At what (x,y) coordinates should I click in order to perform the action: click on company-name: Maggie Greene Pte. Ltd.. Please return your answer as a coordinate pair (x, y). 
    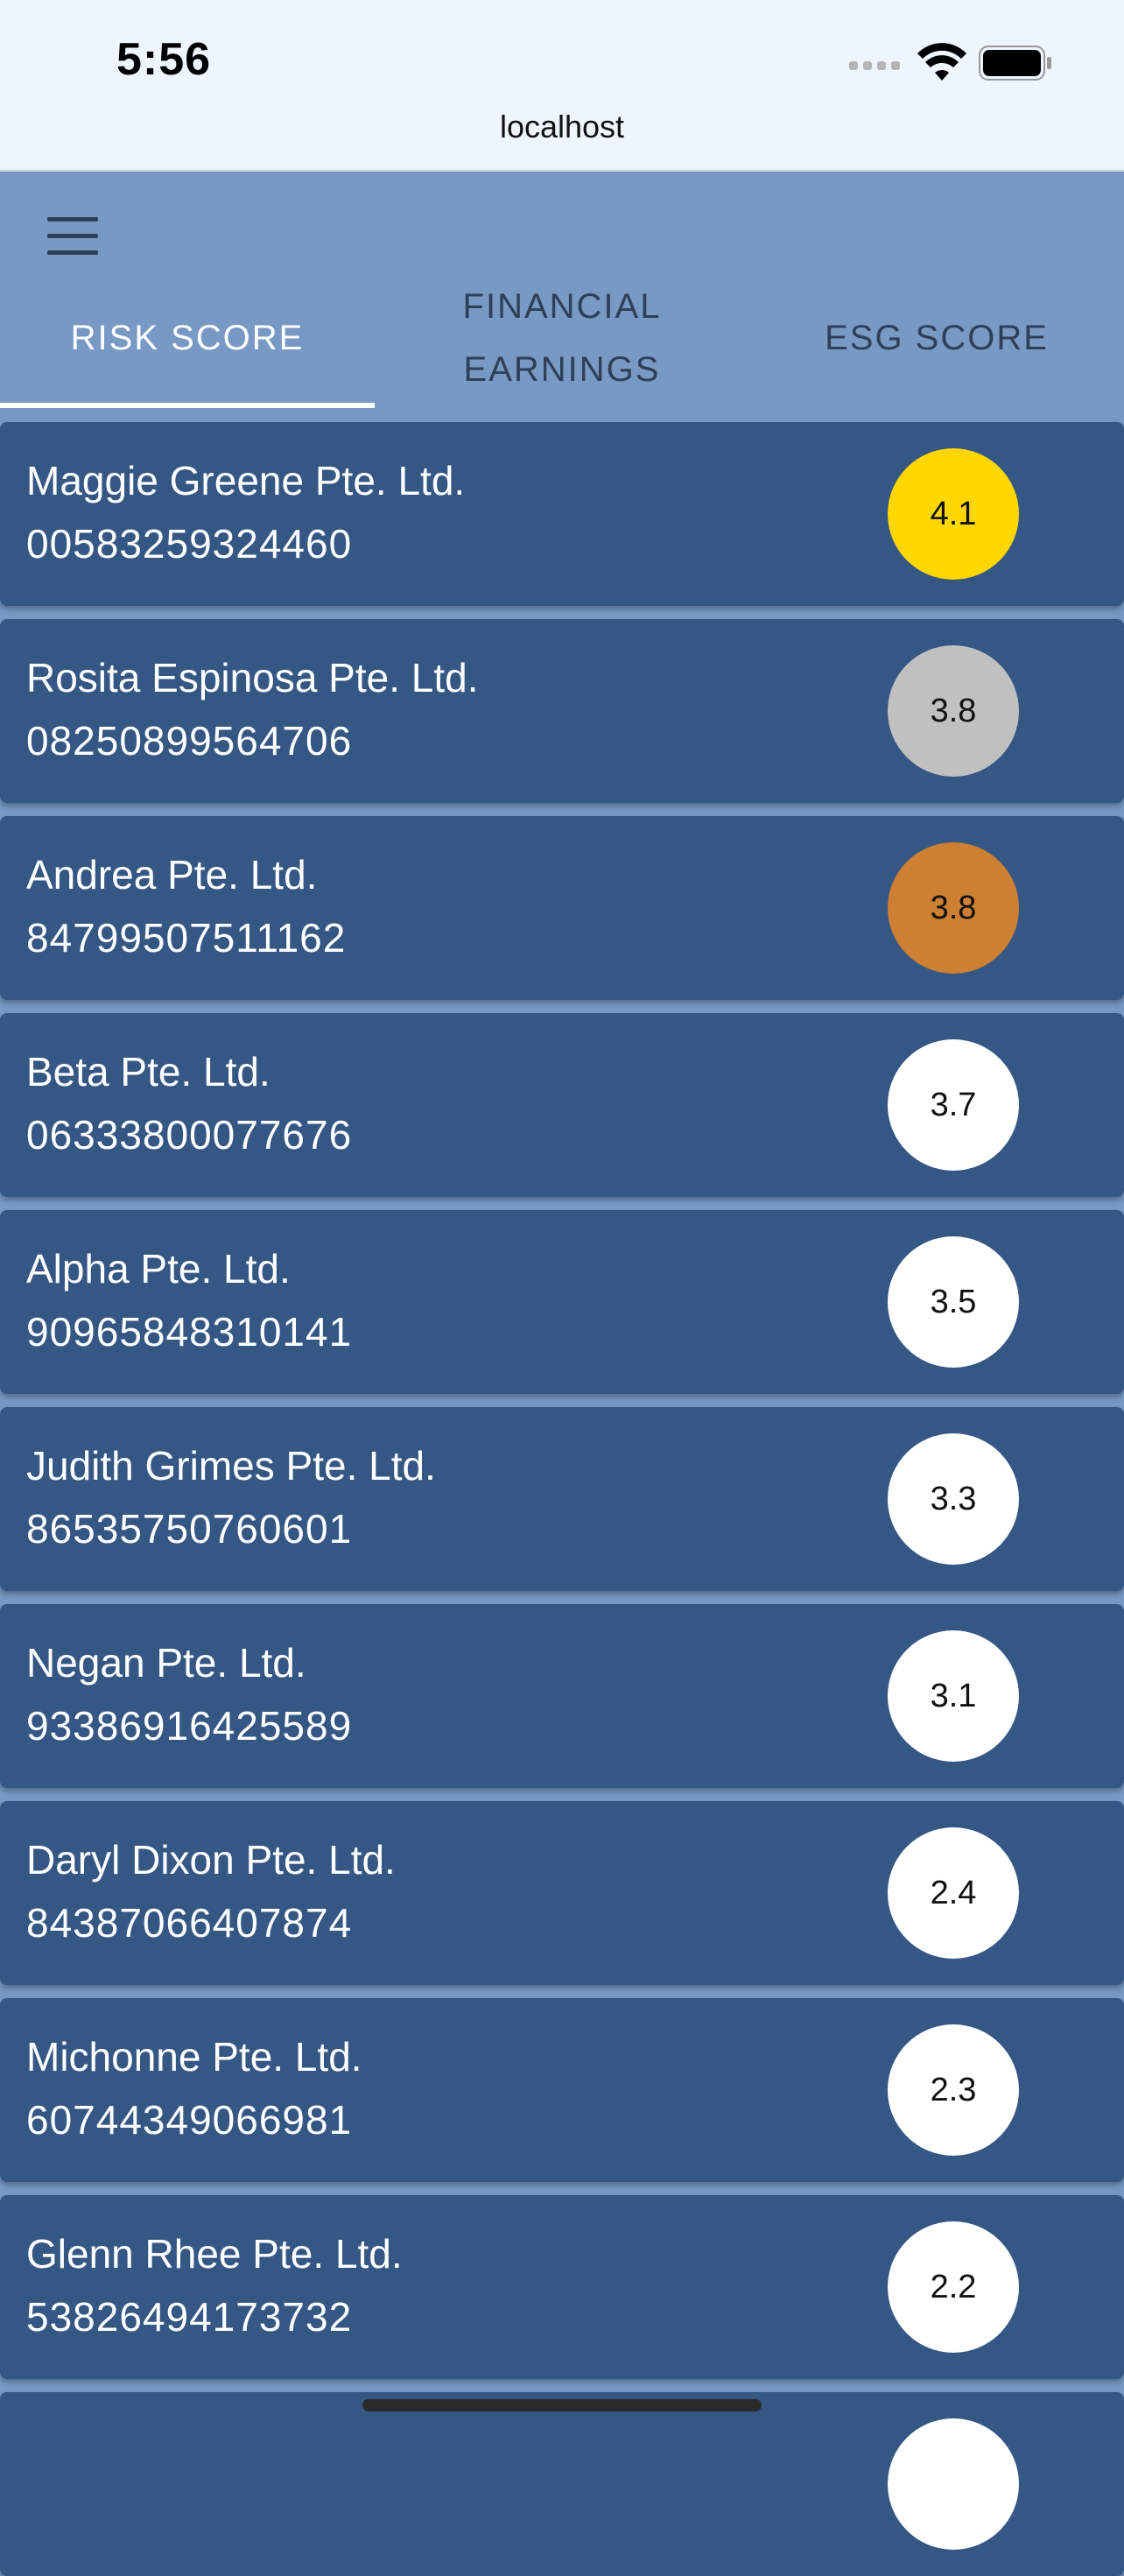
    Looking at the image, I should click on (246, 480).